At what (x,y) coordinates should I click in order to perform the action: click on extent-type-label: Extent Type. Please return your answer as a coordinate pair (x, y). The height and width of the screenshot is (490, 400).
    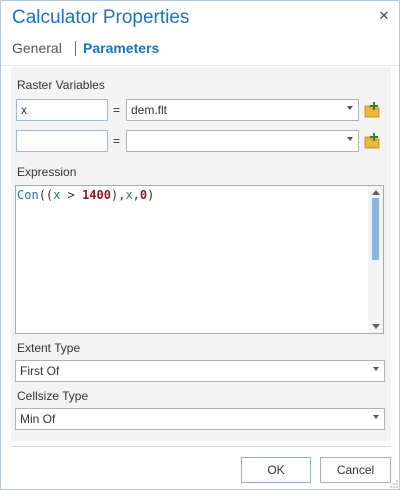
    Looking at the image, I should click on (49, 348).